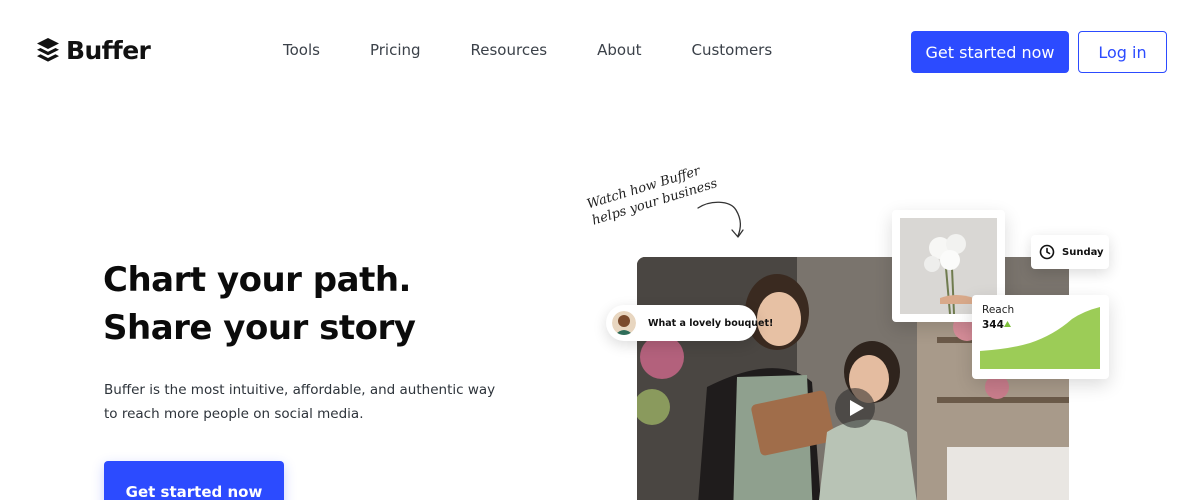 This screenshot has width=1202, height=500. I want to click on buffer-logo: Buffer, so click(93, 50).